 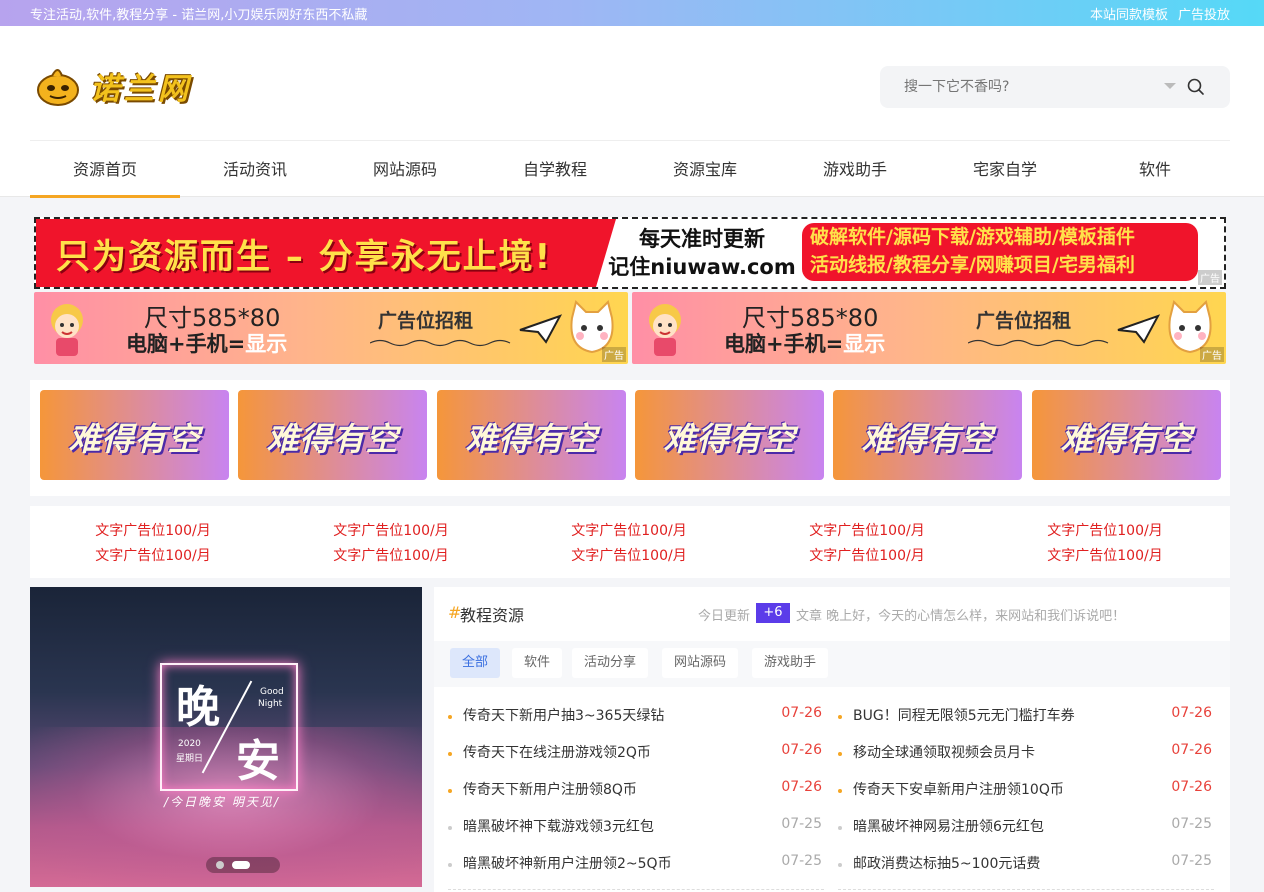 I want to click on nav-item-home-study: 宅家自学, so click(x=1005, y=174).